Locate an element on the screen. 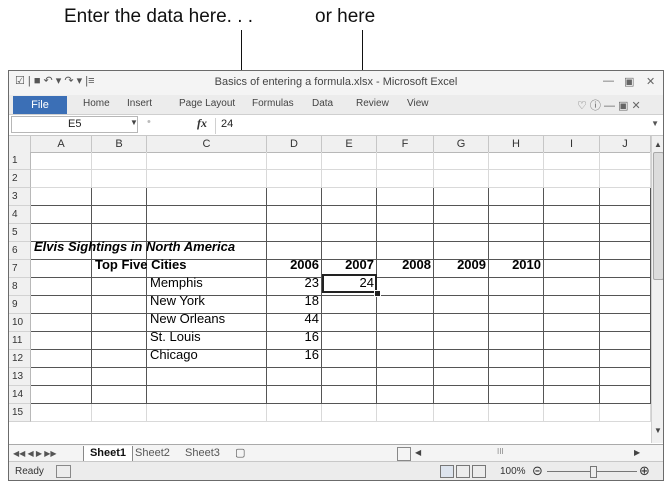 Image resolution: width=666 pixels, height=485 pixels. tab-page-layout: Page Layout is located at coordinates (207, 103).